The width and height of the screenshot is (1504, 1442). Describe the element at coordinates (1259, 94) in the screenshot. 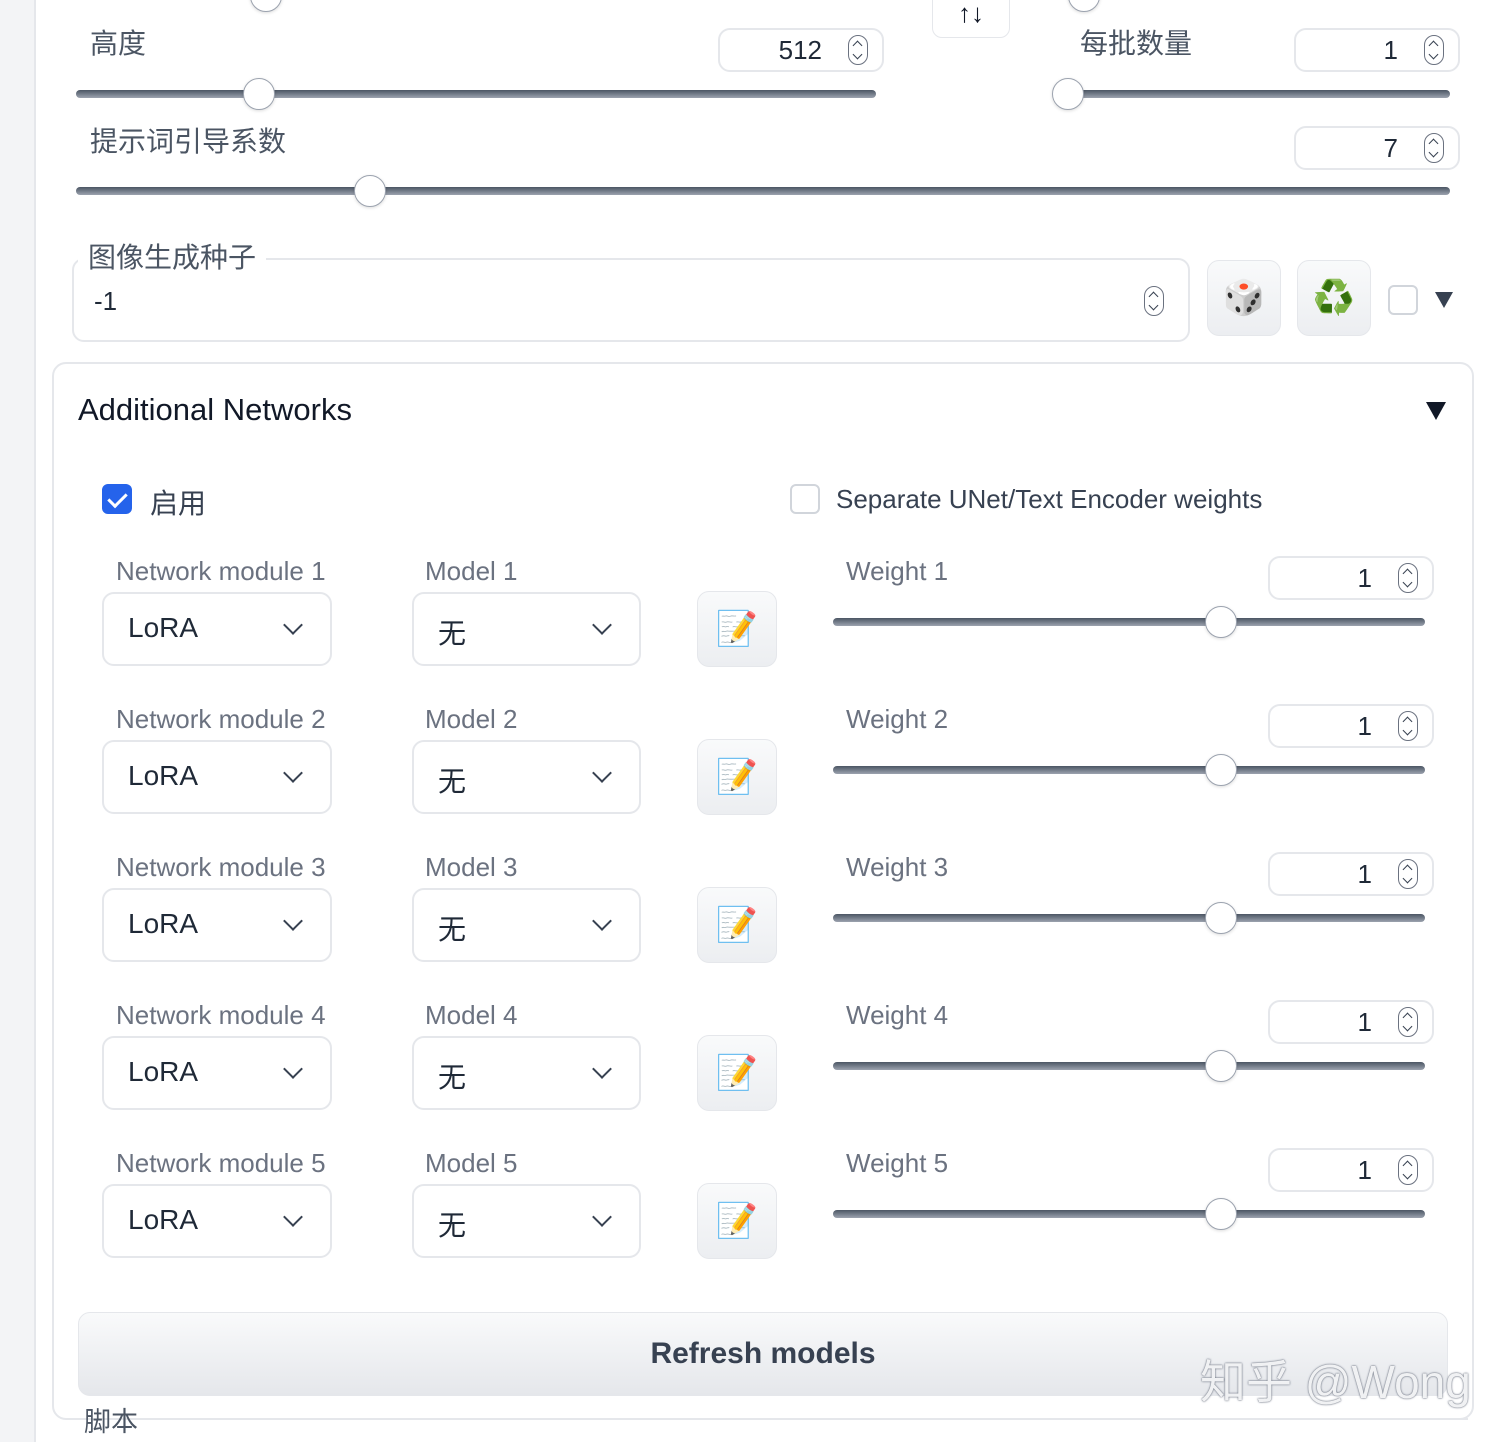

I see `batch-size-slider-track` at that location.